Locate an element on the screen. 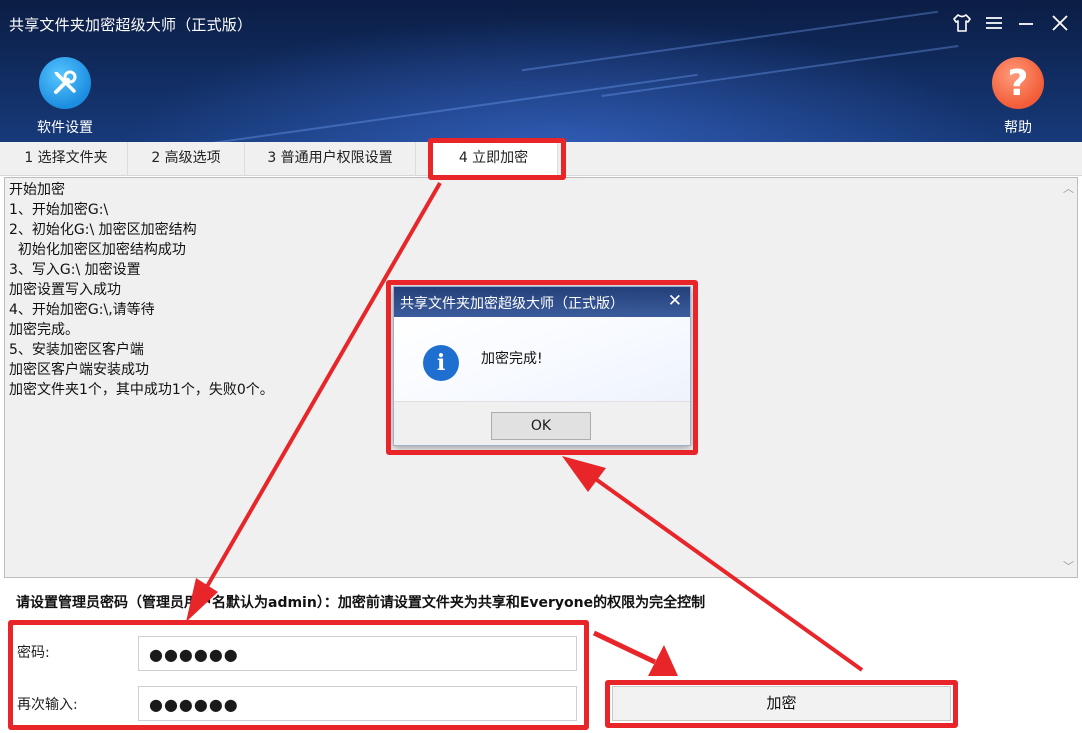 The width and height of the screenshot is (1082, 733). log-line: 1、开始加密G:\ is located at coordinates (59, 210).